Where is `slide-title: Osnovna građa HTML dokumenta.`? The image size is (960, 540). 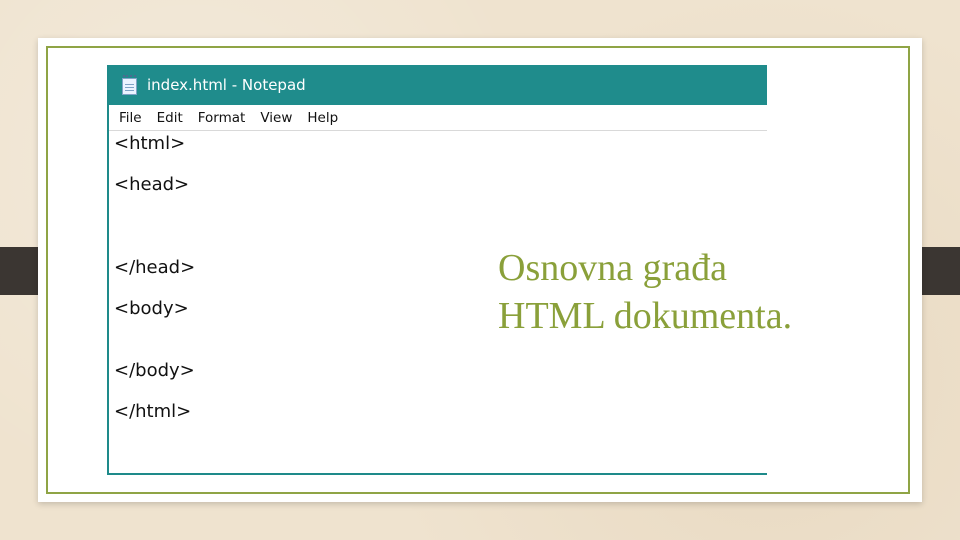
slide-title: Osnovna građa HTML dokumenta. is located at coordinates (645, 292).